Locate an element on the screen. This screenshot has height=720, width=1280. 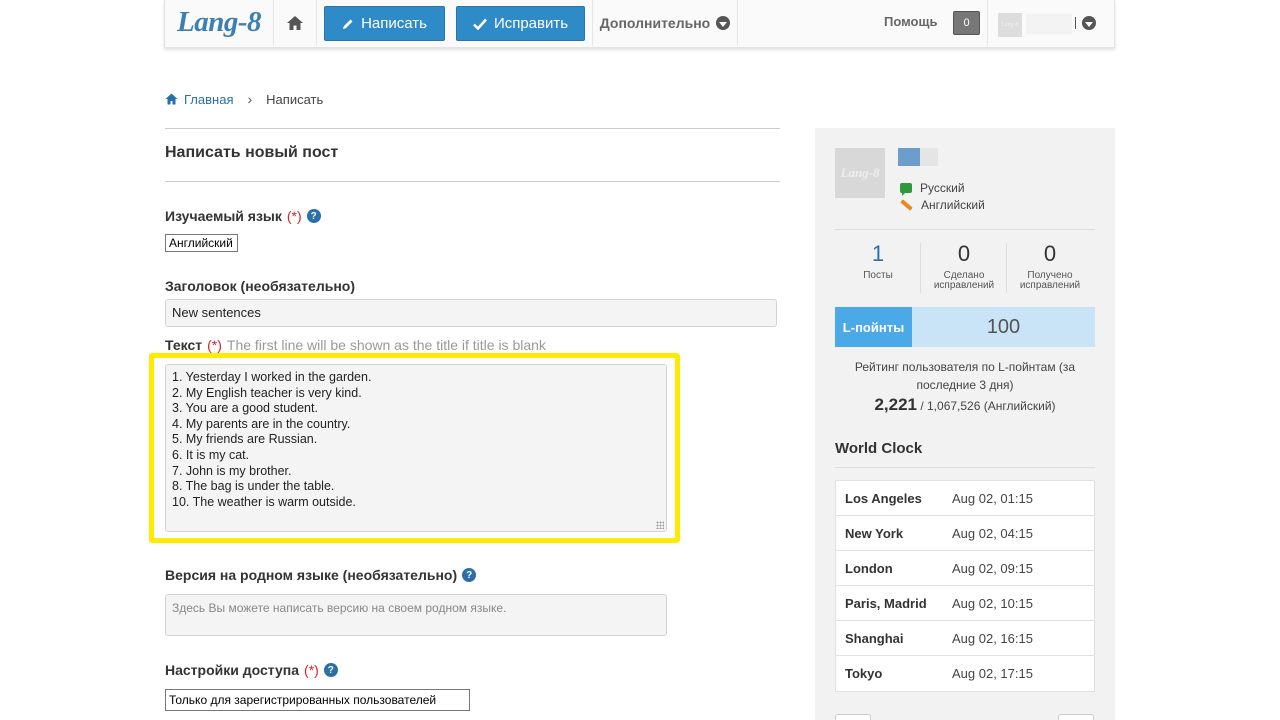
clock-city: London is located at coordinates (869, 568).